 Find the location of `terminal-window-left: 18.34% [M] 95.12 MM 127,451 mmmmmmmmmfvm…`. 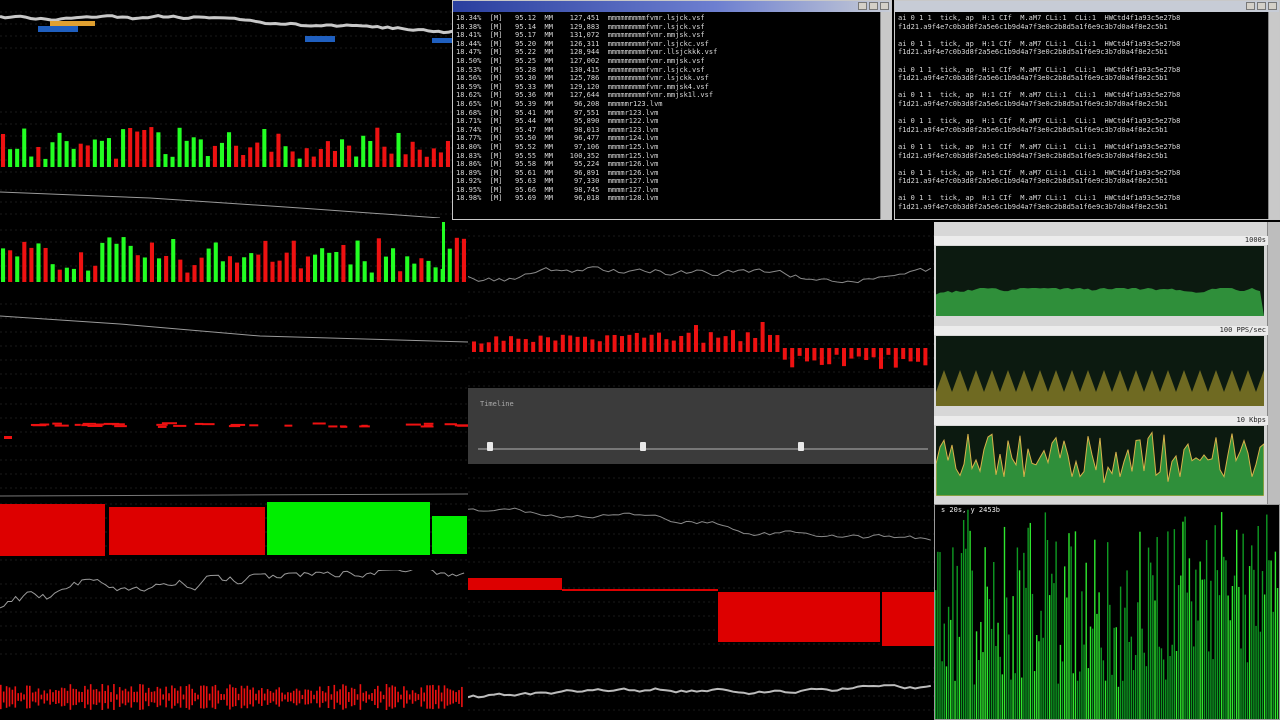

terminal-window-left: 18.34% [M] 95.12 MM 127,451 mmmmmmmmmfvm… is located at coordinates (672, 110).